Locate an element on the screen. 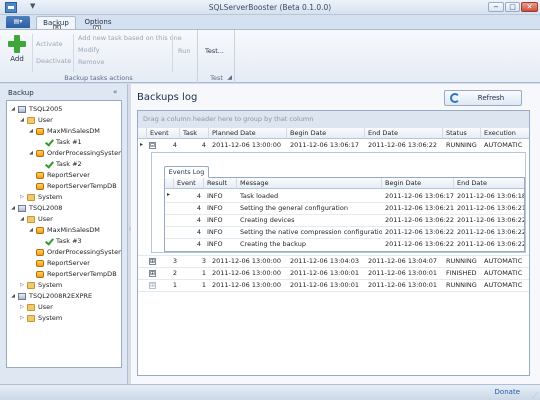  tree-item-server: ◢ TSQL2008R2EXPRE is located at coordinates (50, 296).